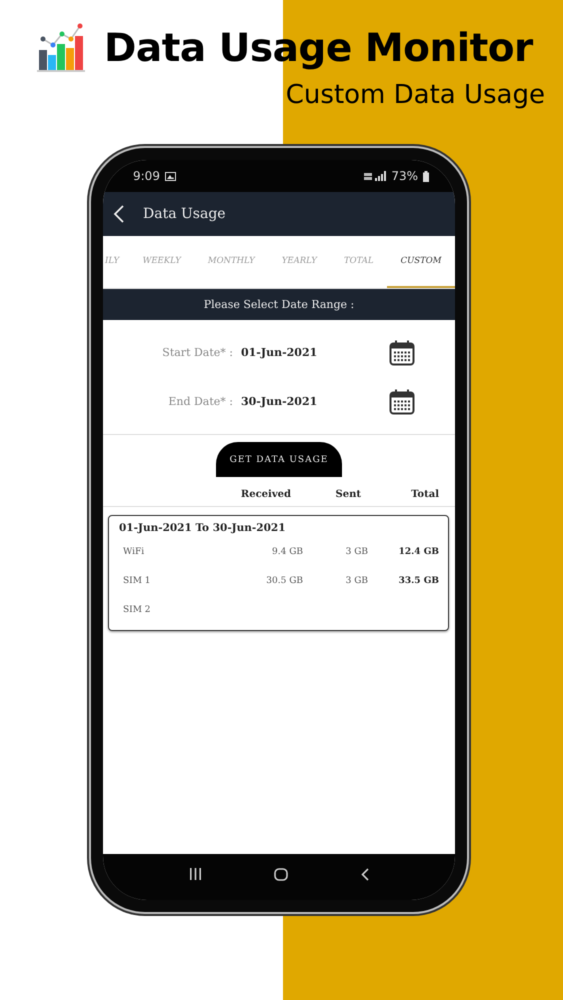 The width and height of the screenshot is (563, 1000). What do you see at coordinates (347, 494) in the screenshot?
I see `column-header: Sent` at bounding box center [347, 494].